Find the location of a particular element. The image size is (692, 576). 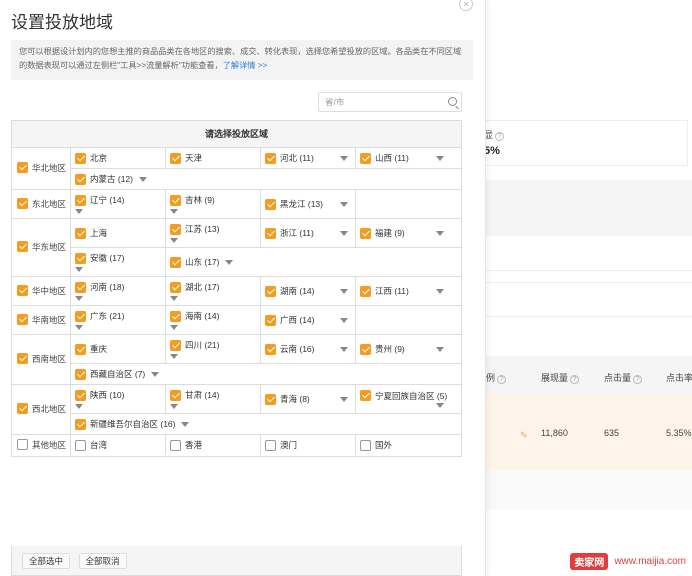

province-item: 福建 (9) is located at coordinates (403, 233).